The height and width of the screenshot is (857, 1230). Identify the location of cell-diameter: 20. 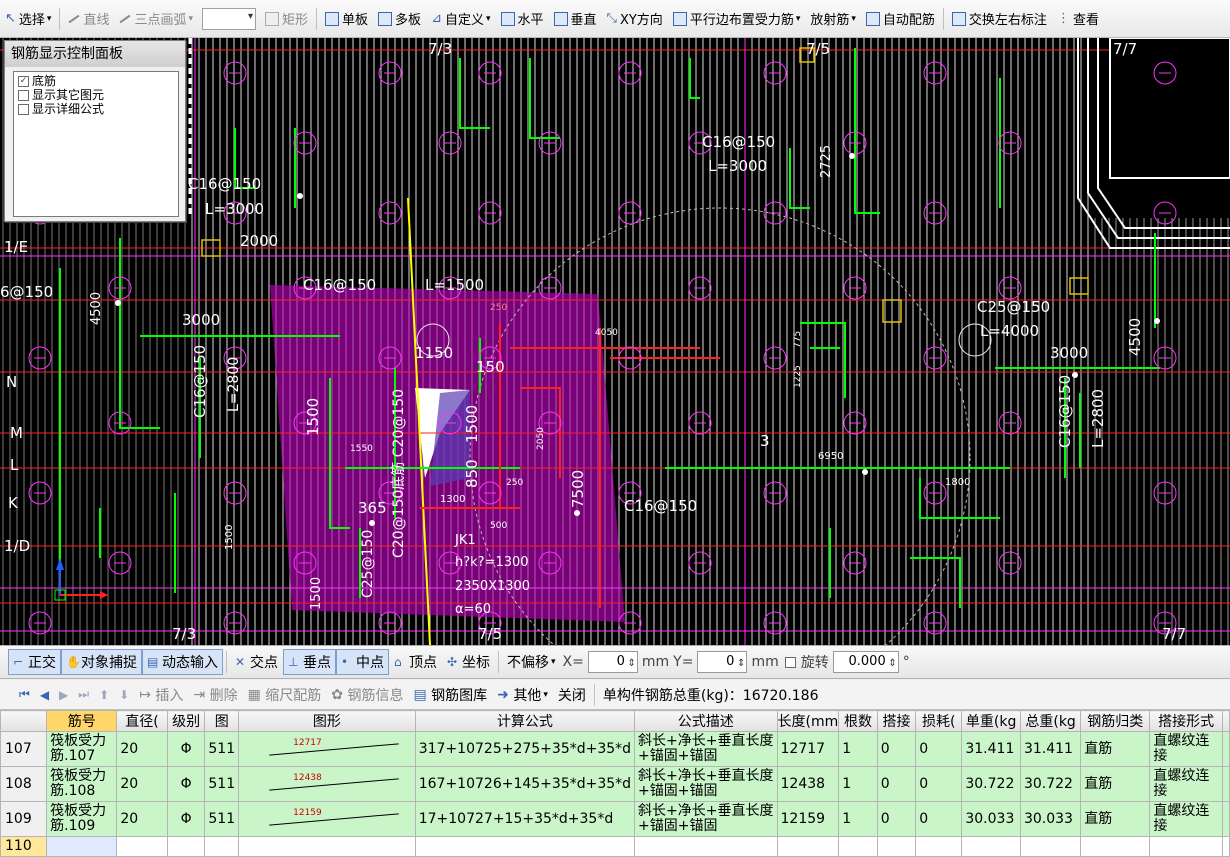
(142, 819).